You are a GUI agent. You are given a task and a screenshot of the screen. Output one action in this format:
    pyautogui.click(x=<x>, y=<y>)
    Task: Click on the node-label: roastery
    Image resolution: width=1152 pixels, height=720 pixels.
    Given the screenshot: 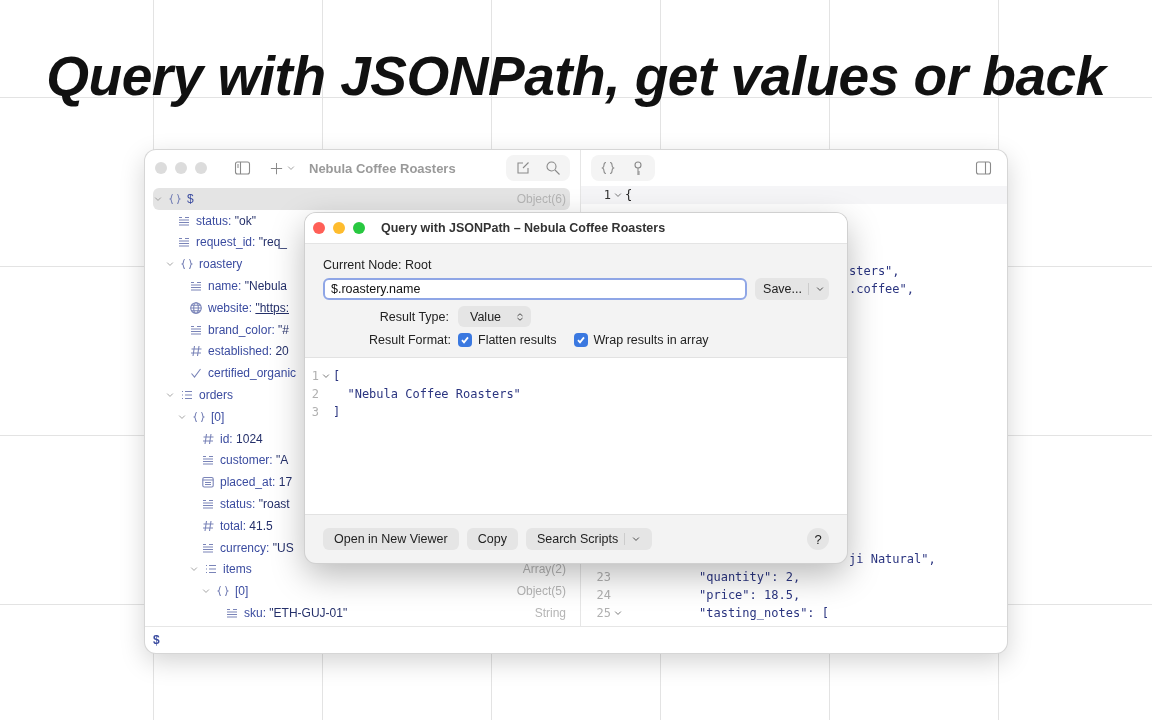 What is the action you would take?
    pyautogui.click(x=221, y=264)
    